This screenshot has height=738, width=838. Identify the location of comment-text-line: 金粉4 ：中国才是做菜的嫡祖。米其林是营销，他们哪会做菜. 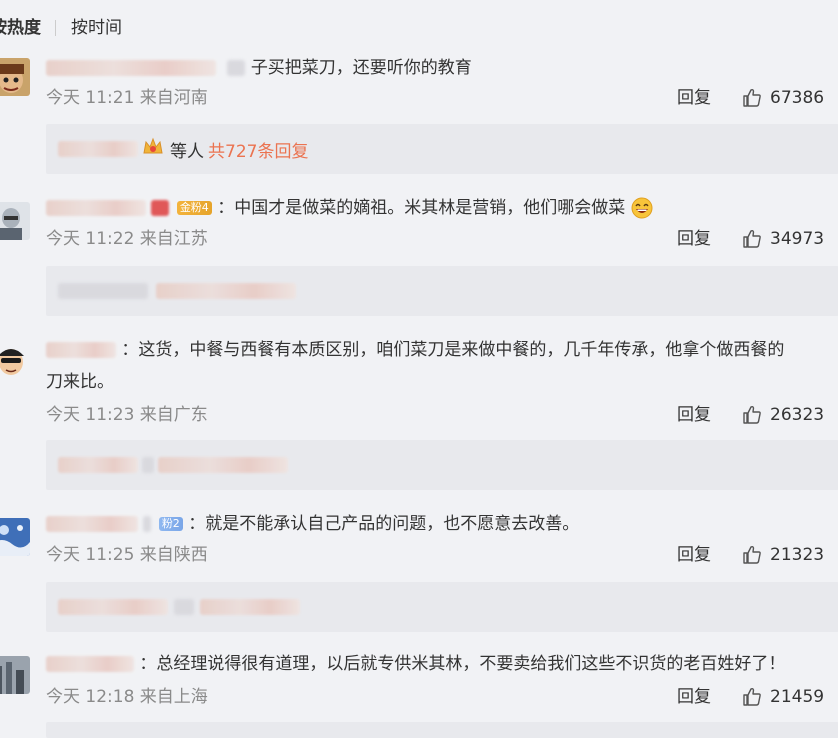
(438, 208).